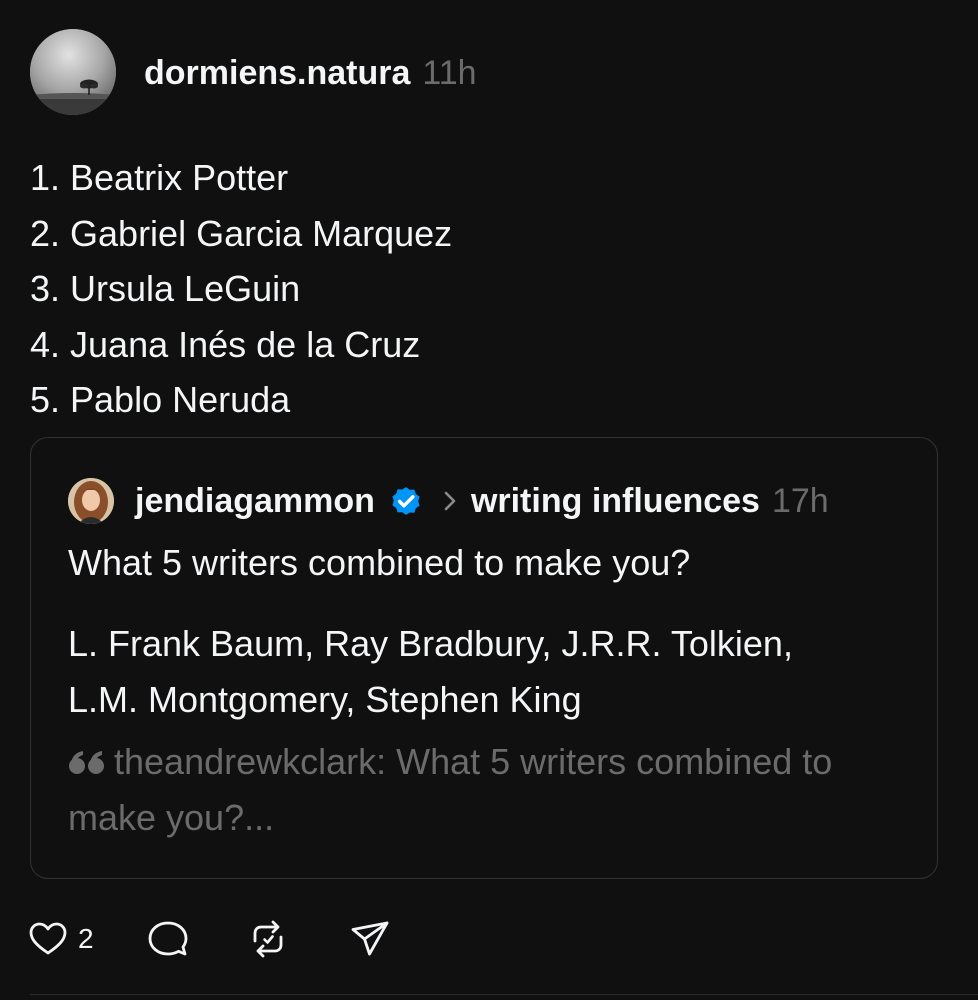 This screenshot has height=1000, width=978. I want to click on author-username: dormiens.natura, so click(277, 73).